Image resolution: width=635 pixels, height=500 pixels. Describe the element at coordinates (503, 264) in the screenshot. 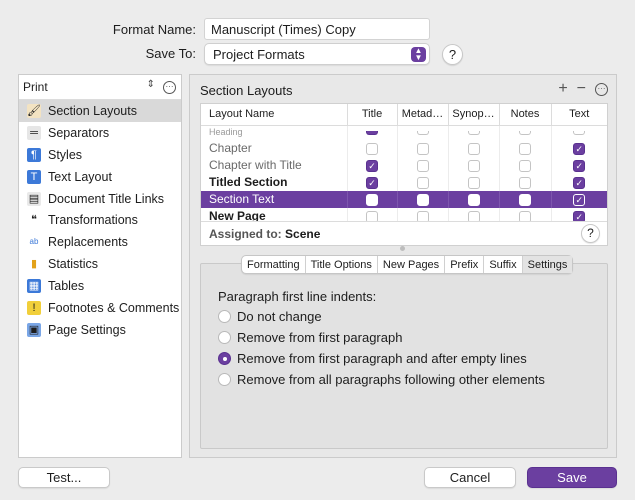

I see `tab-suffix: Suffix` at that location.